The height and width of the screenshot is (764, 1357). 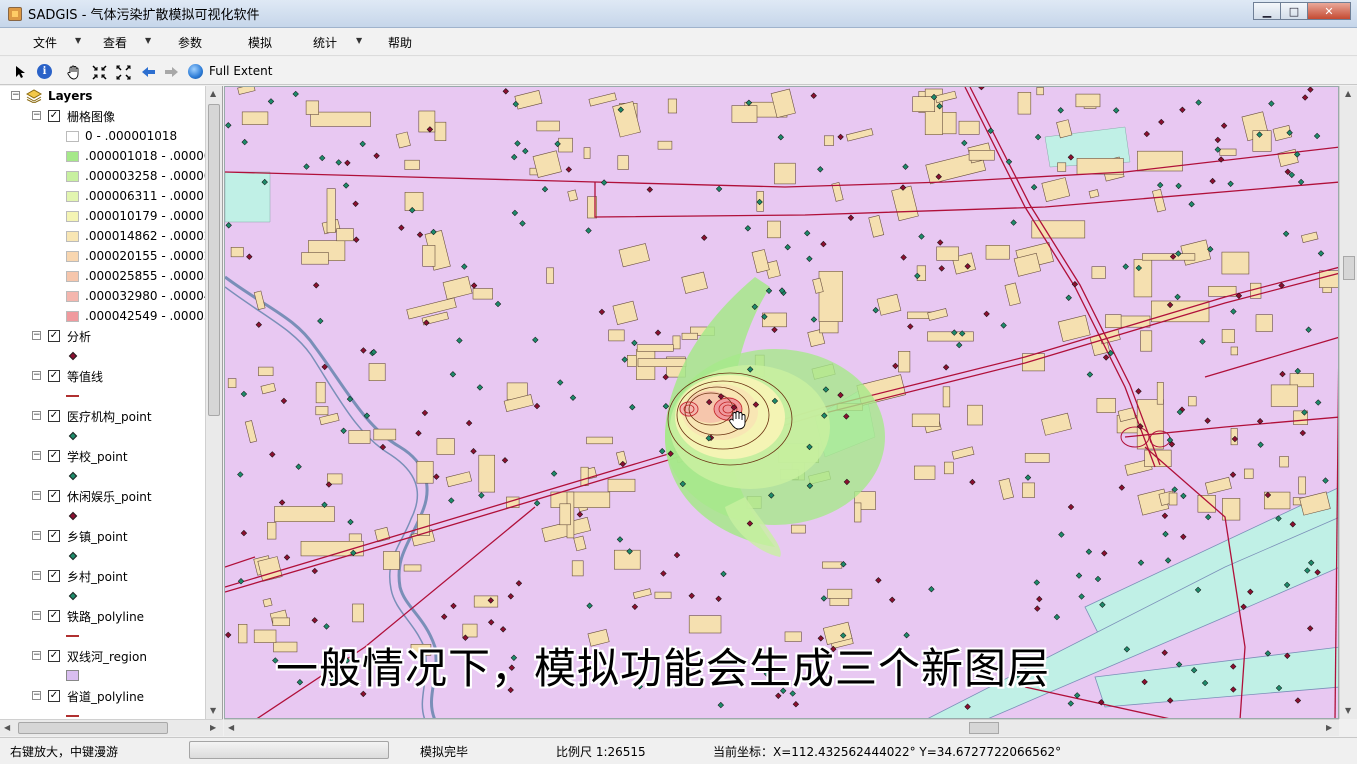 I want to click on minimize-button: ▁, so click(x=1267, y=11).